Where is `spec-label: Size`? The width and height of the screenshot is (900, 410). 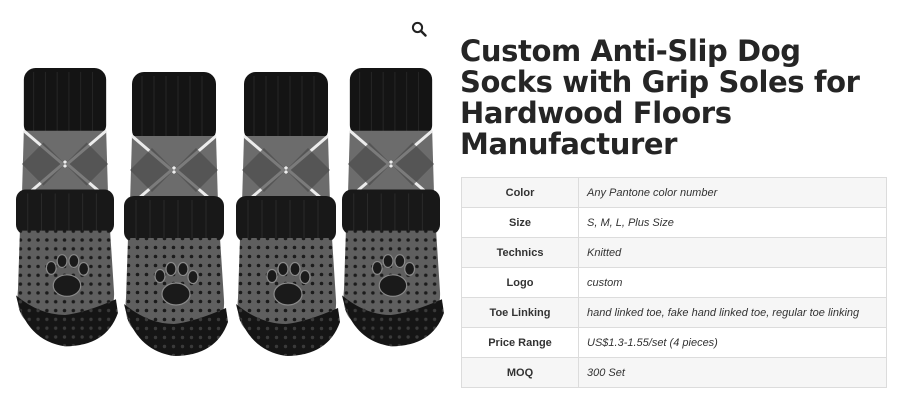
spec-label: Size is located at coordinates (520, 222).